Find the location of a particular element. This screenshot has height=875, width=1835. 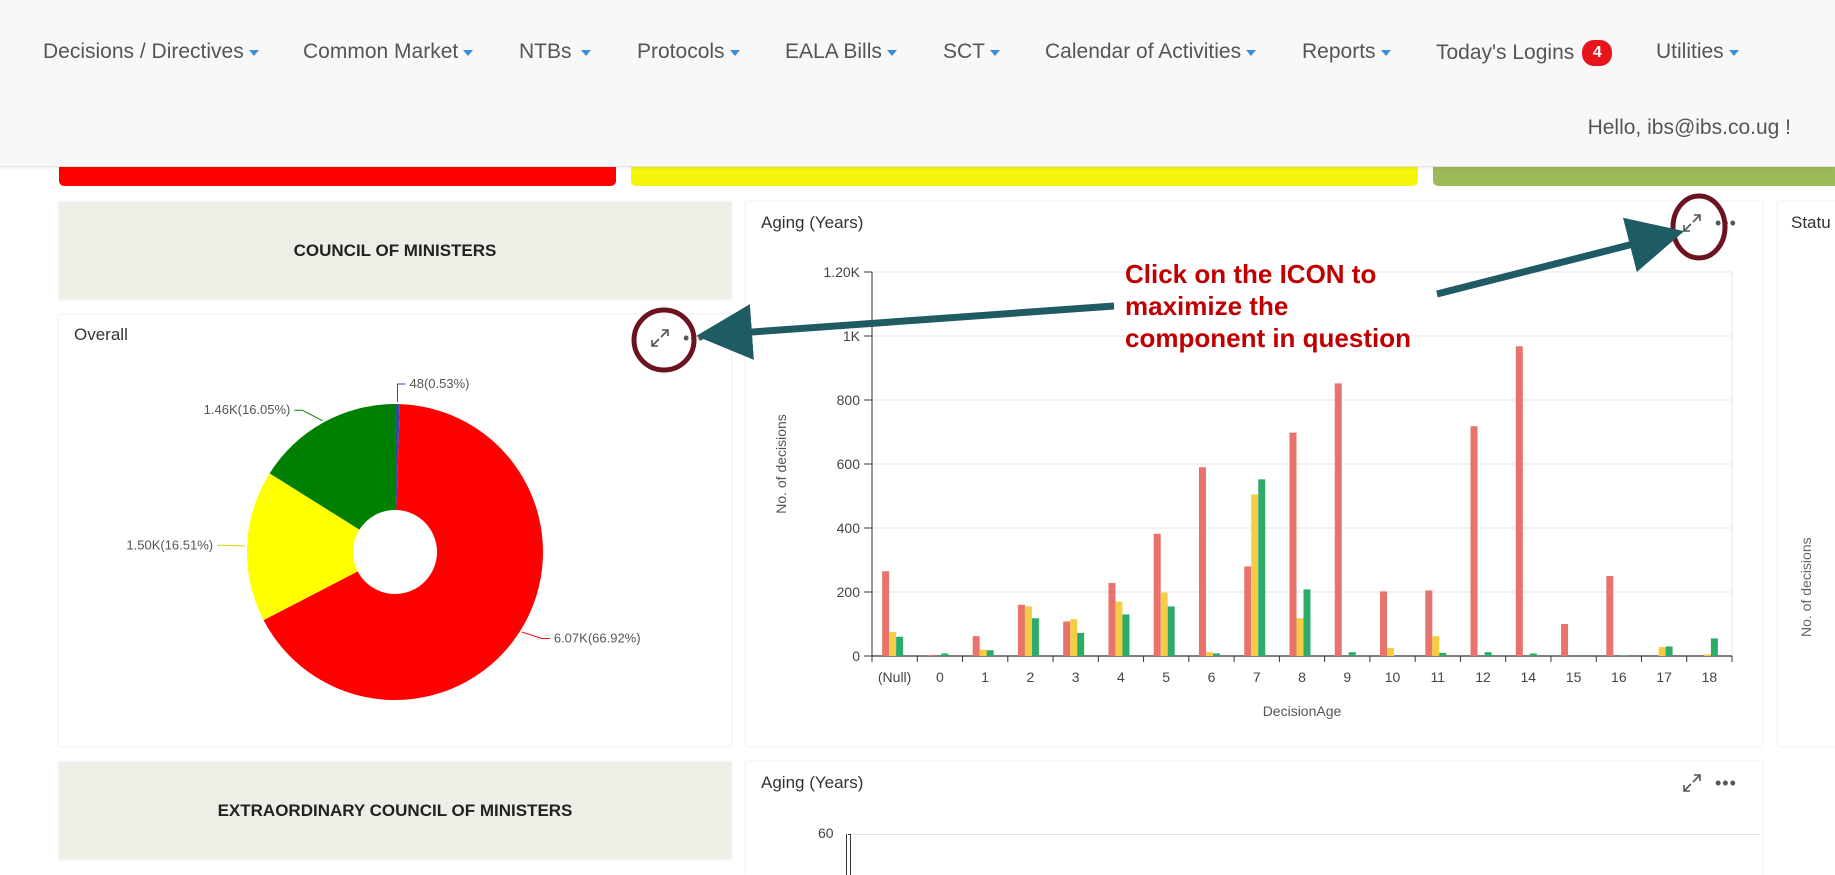

nav-eala-bills: EALA Bills is located at coordinates (841, 52).